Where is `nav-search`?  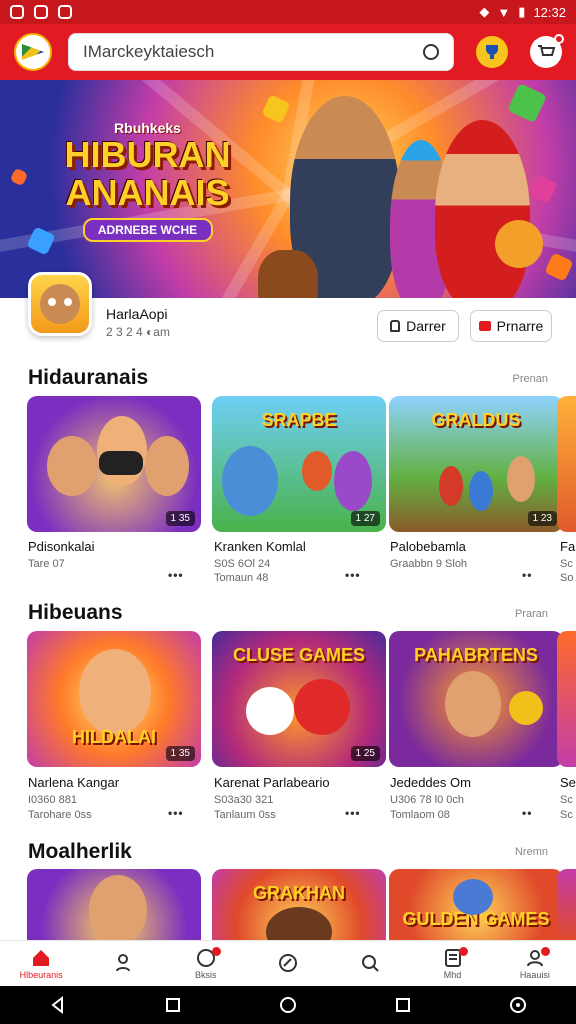
nav-search is located at coordinates (370, 963).